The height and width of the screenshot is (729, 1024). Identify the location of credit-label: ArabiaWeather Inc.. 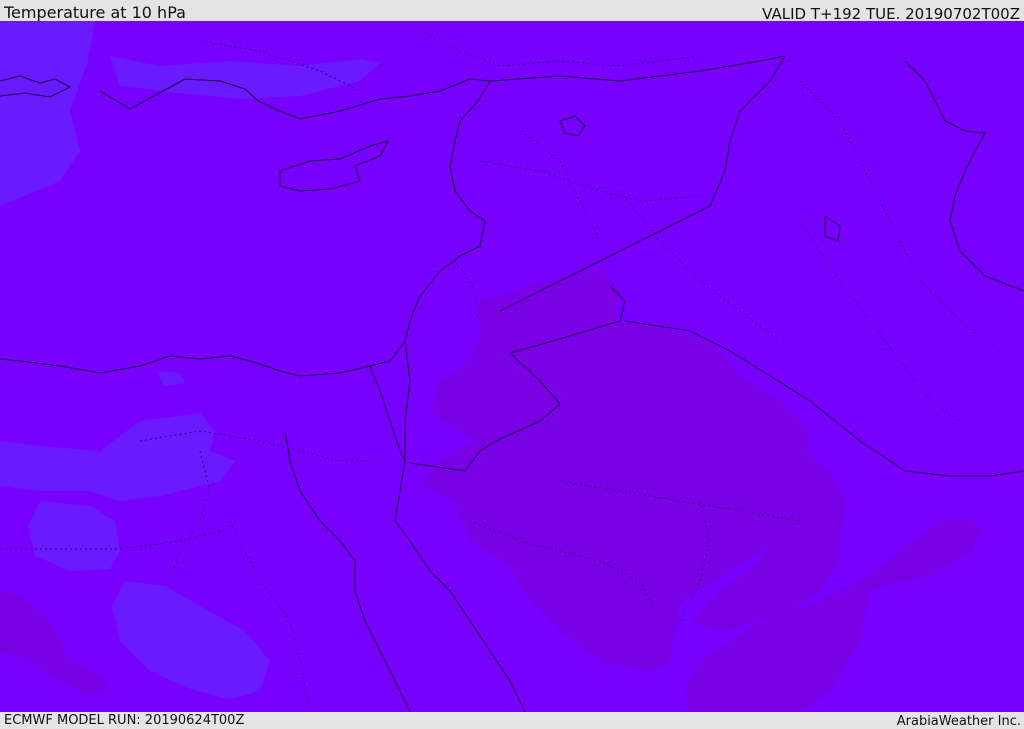
(958, 721).